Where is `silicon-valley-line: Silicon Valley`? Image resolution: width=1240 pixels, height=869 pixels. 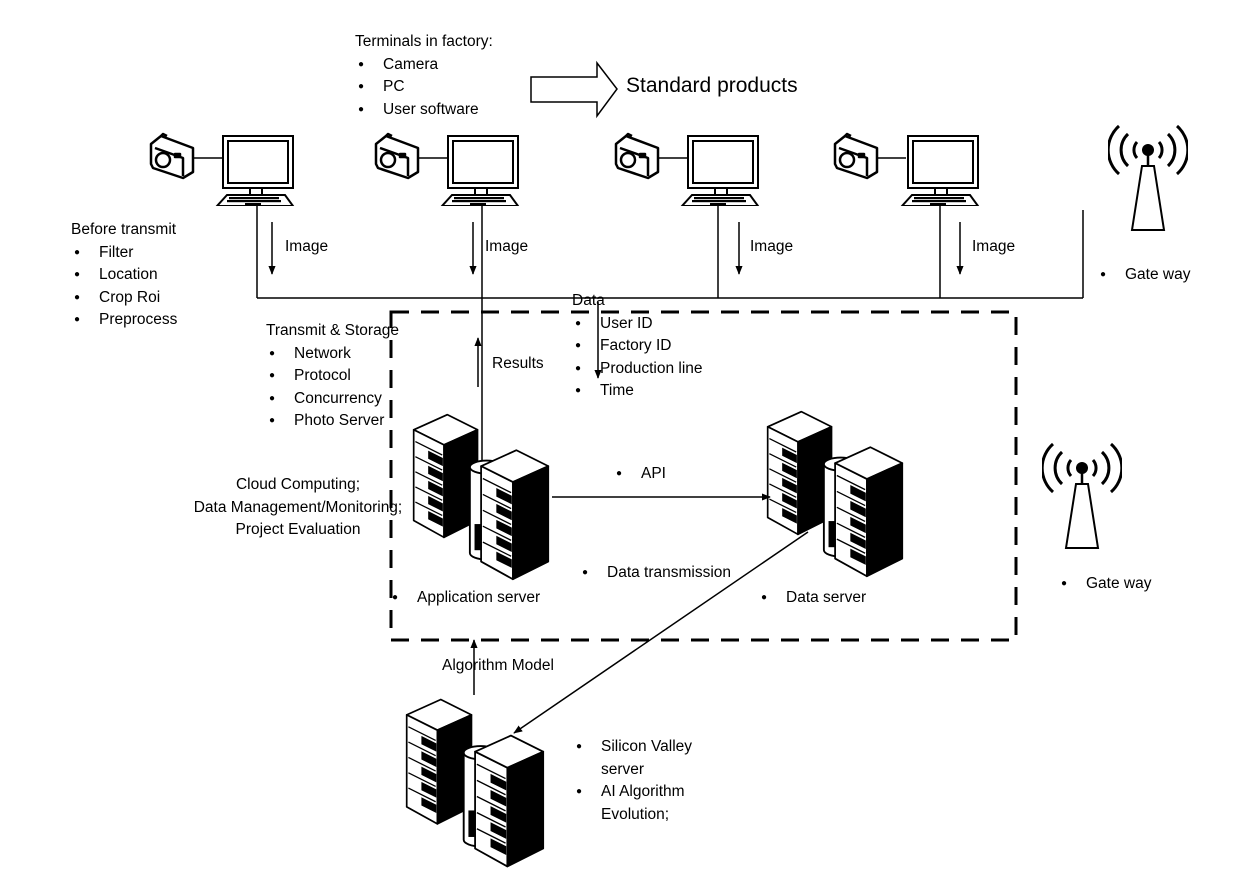
silicon-valley-line: Silicon Valley is located at coordinates (647, 746).